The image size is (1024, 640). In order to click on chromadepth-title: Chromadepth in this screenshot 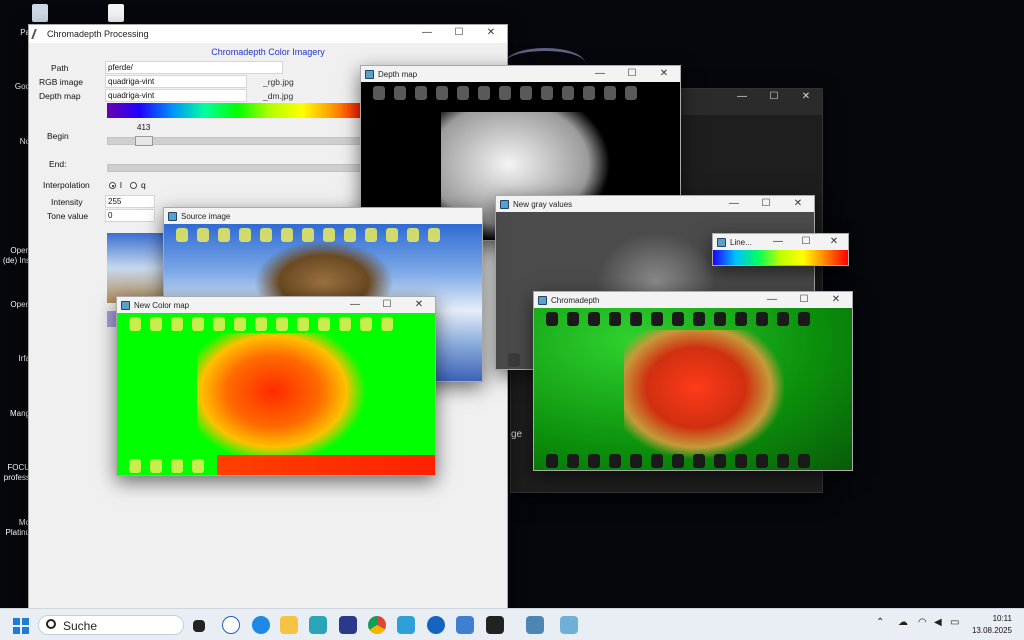, I will do `click(575, 300)`.